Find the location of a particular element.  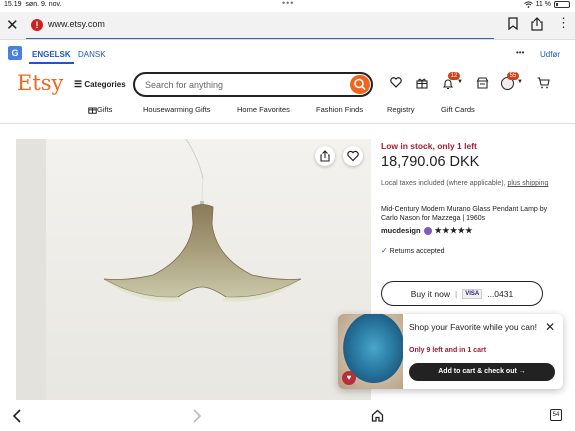

card-last-digits: ...0431 is located at coordinates (500, 293).